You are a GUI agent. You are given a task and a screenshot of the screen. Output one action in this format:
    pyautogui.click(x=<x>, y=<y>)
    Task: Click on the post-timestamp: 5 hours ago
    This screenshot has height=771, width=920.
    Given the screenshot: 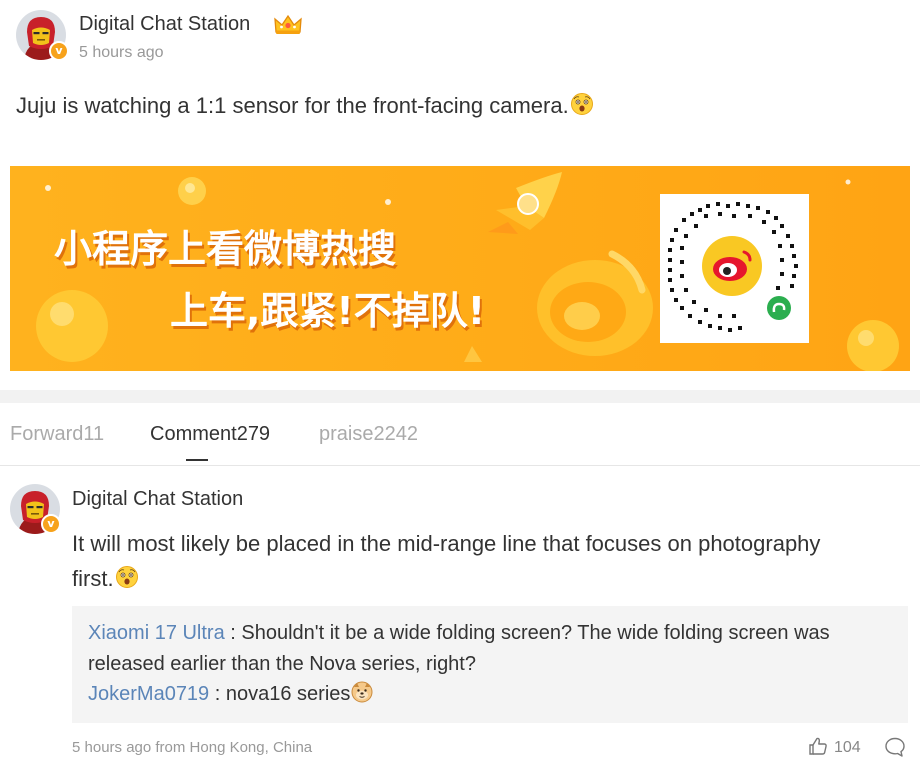 What is the action you would take?
    pyautogui.click(x=121, y=52)
    